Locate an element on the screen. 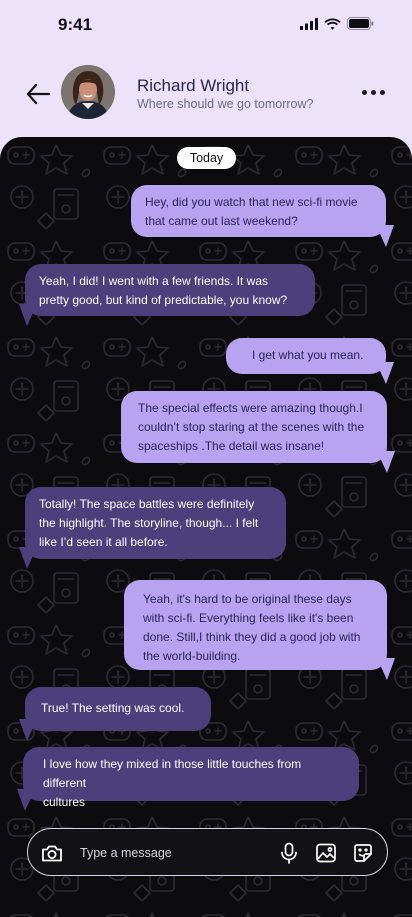 The image size is (412, 917). message-bubble-incoming: True! The setting was cool. is located at coordinates (118, 709).